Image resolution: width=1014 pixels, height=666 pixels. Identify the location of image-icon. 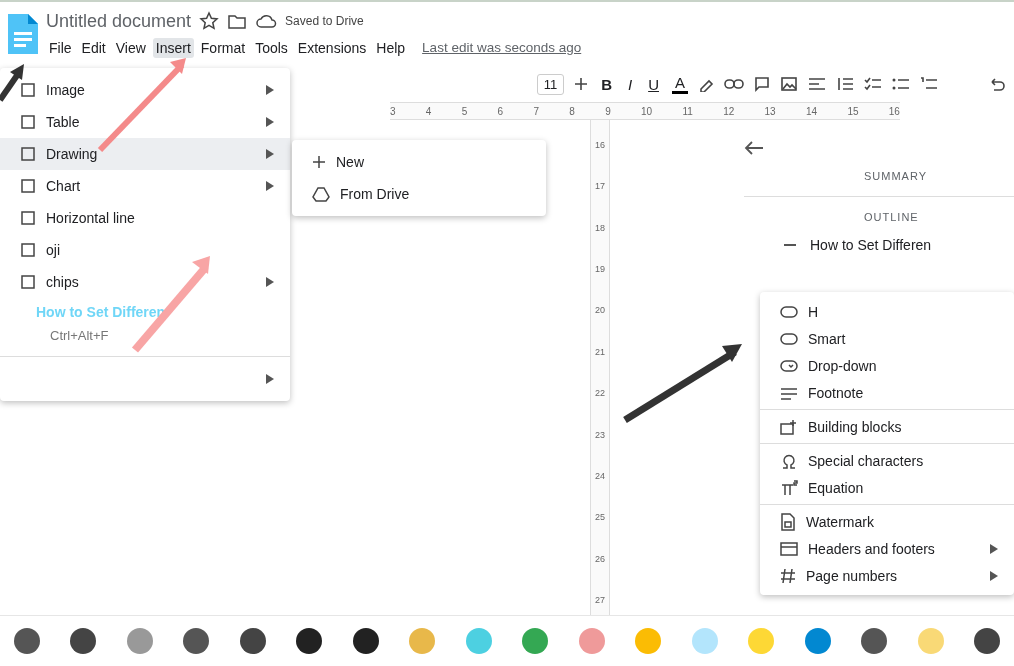
(789, 84).